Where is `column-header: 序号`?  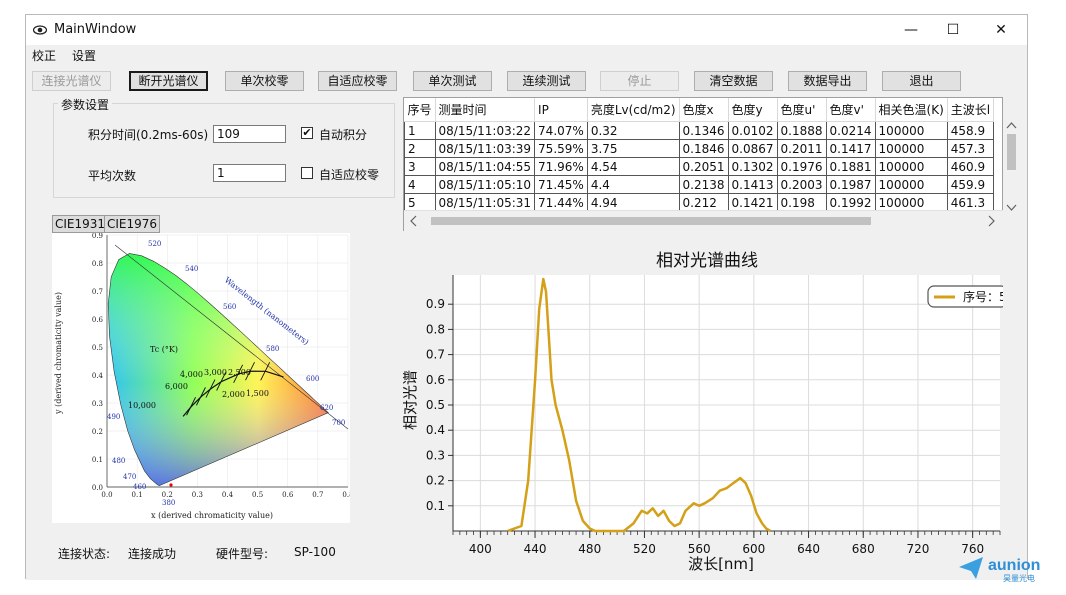
column-header: 序号 is located at coordinates (420, 110).